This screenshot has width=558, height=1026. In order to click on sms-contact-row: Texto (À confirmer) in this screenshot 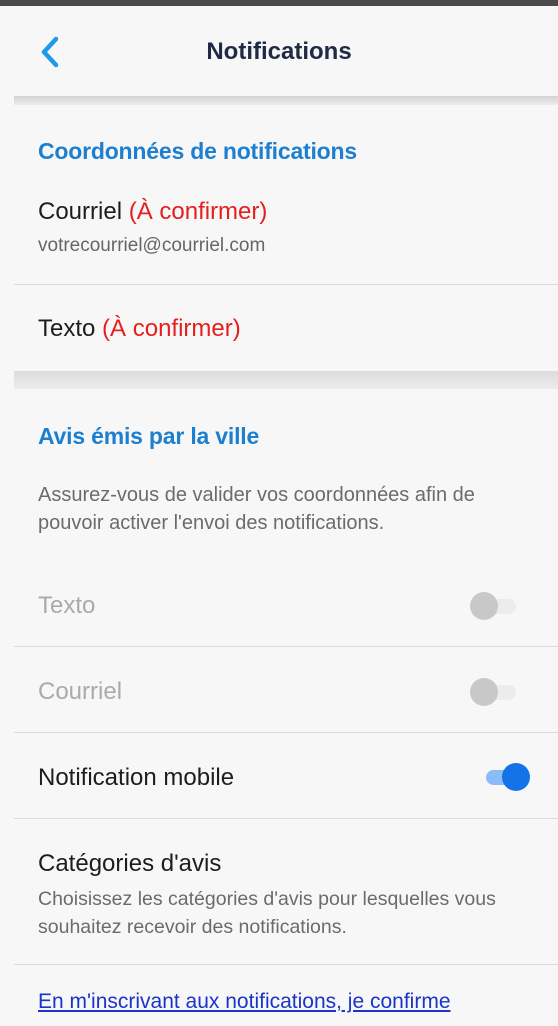, I will do `click(139, 329)`.